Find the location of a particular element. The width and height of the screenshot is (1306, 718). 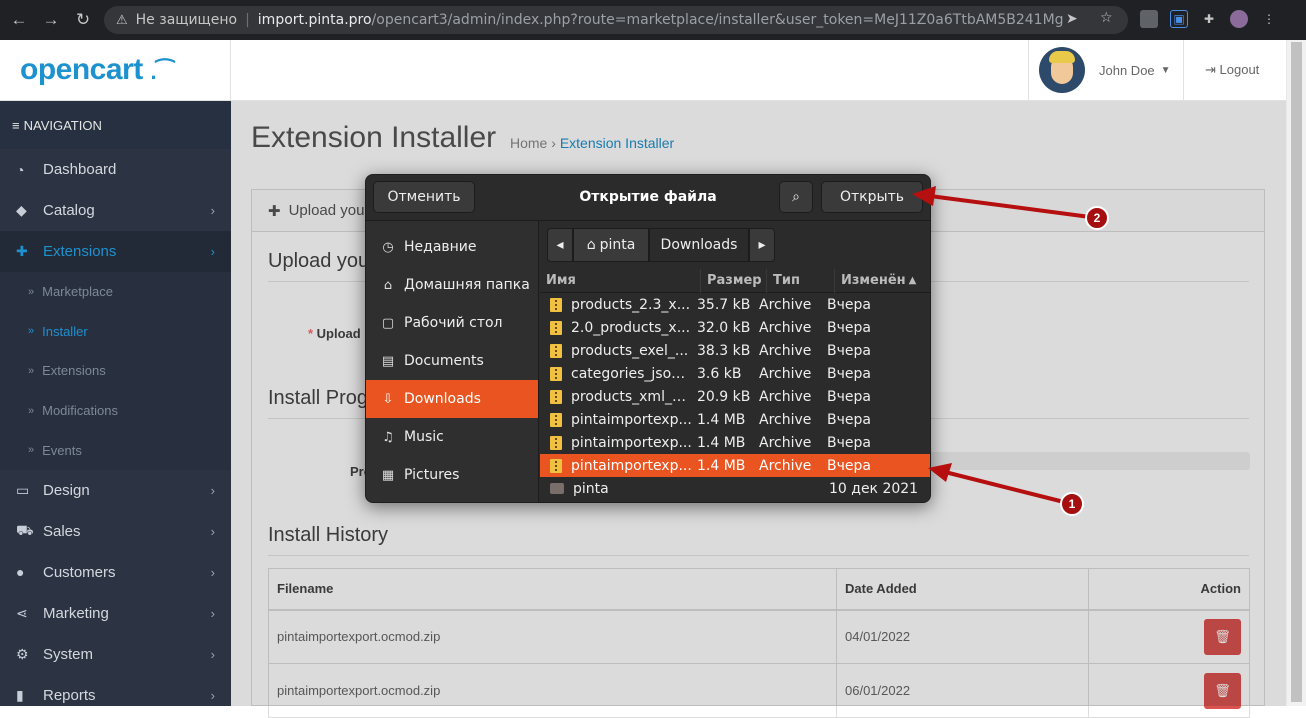

path-forward-button: ▸ is located at coordinates (762, 245).